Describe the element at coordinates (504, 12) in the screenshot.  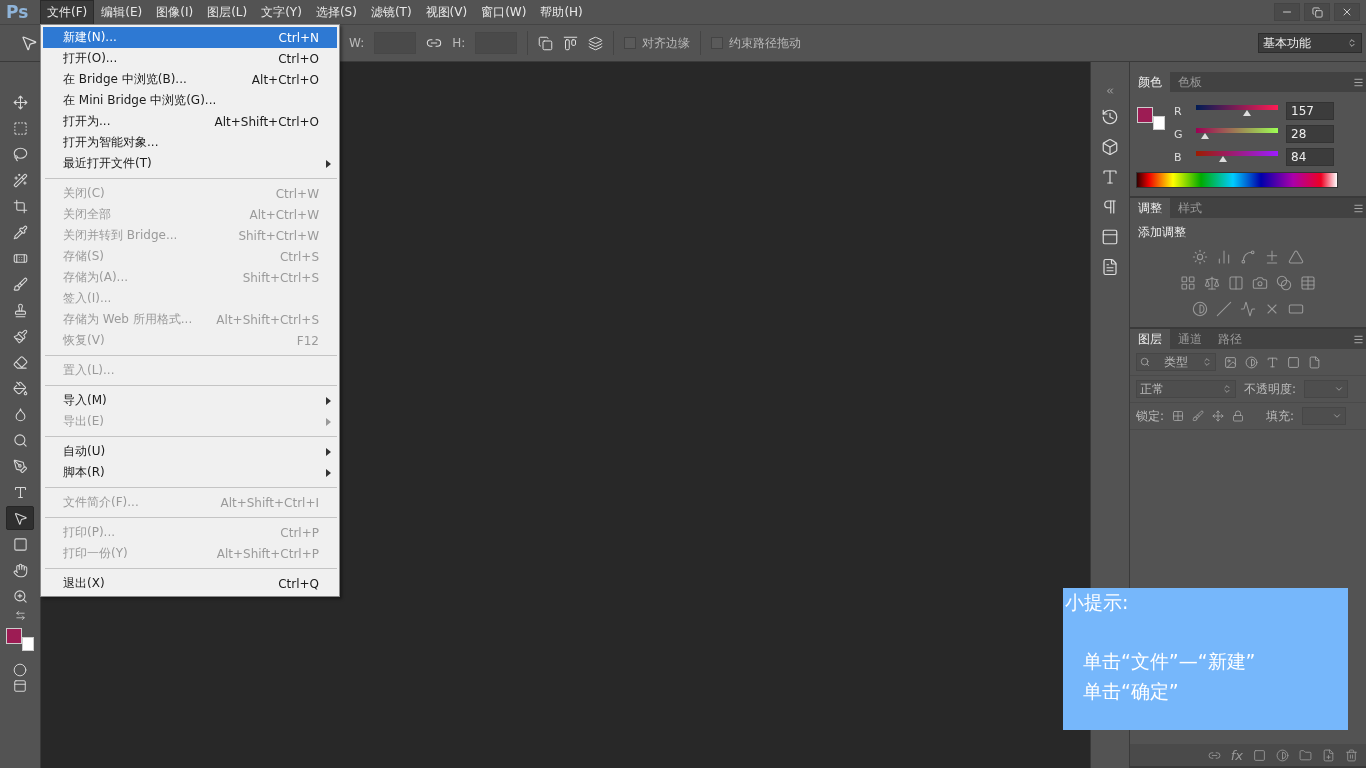
I see `menu-bar-item: 窗口(W)` at that location.